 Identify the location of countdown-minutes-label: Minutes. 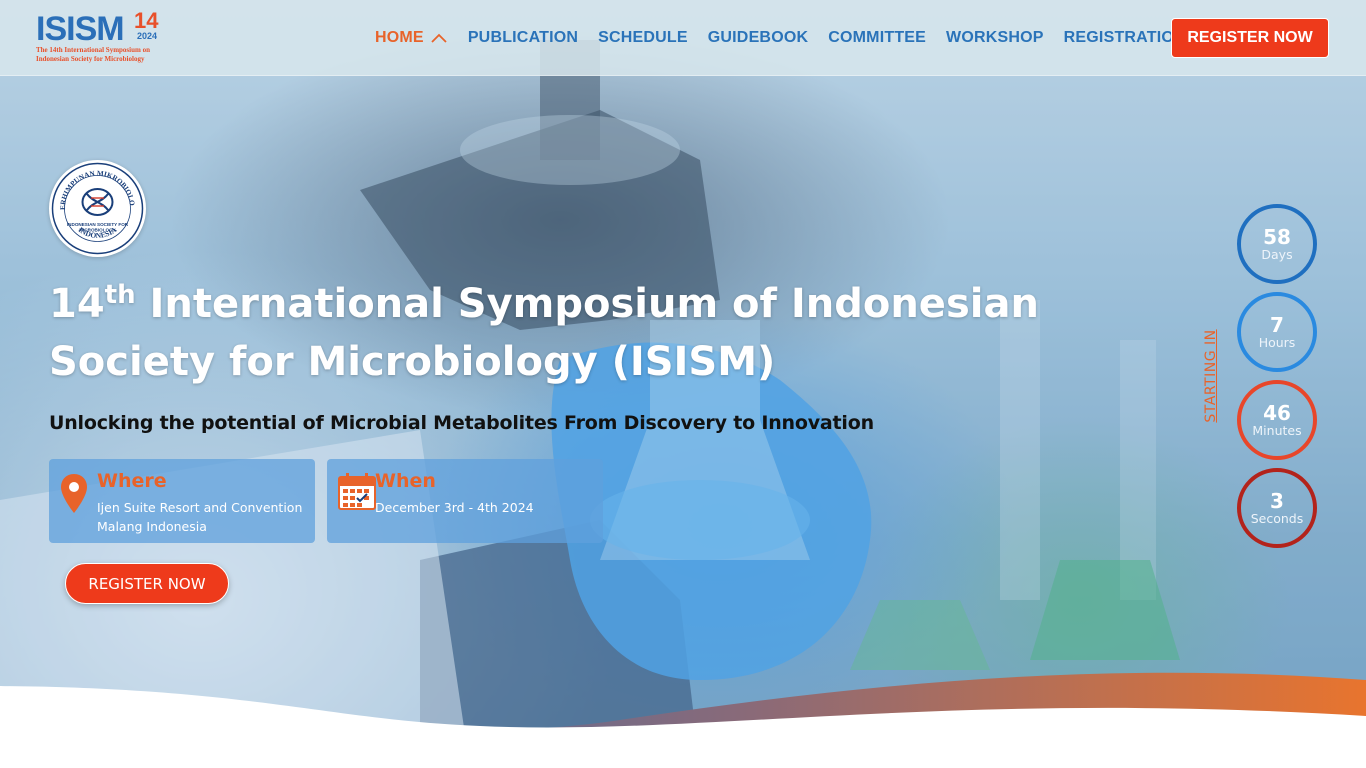
(1277, 430).